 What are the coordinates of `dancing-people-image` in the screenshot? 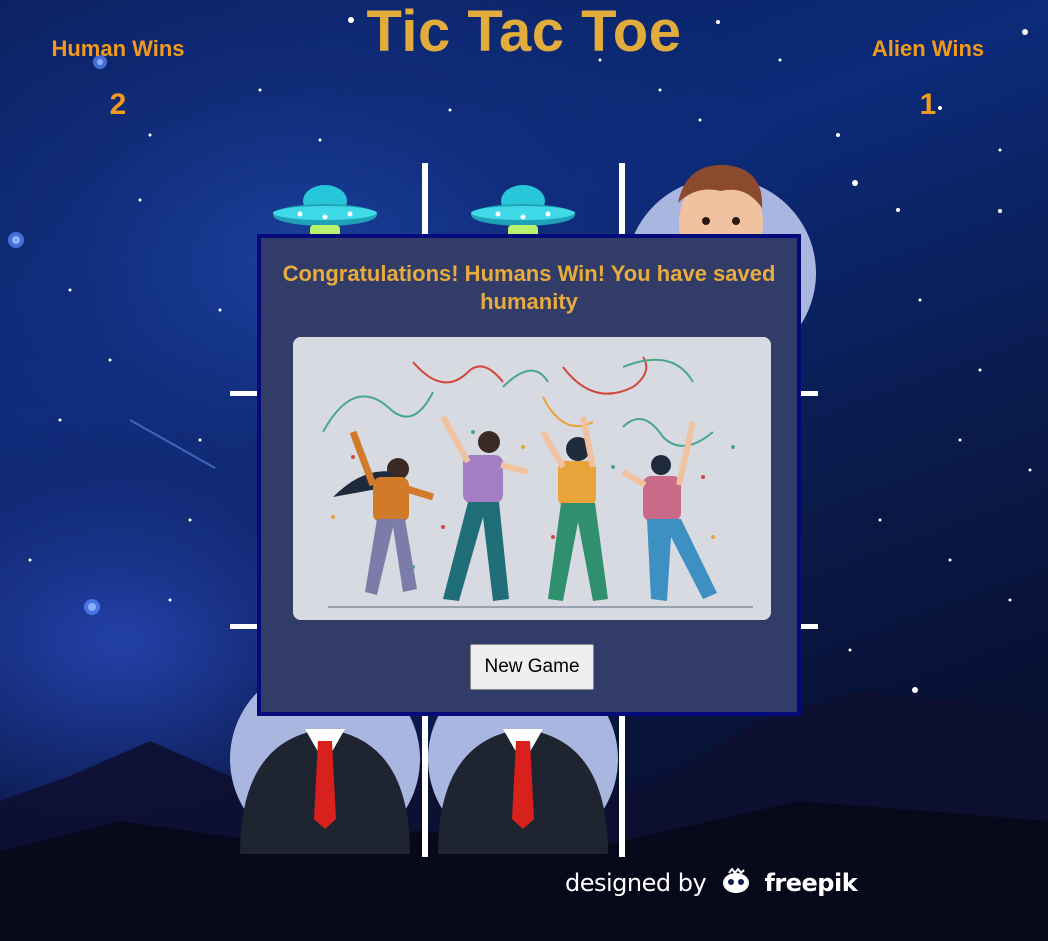 It's located at (532, 478).